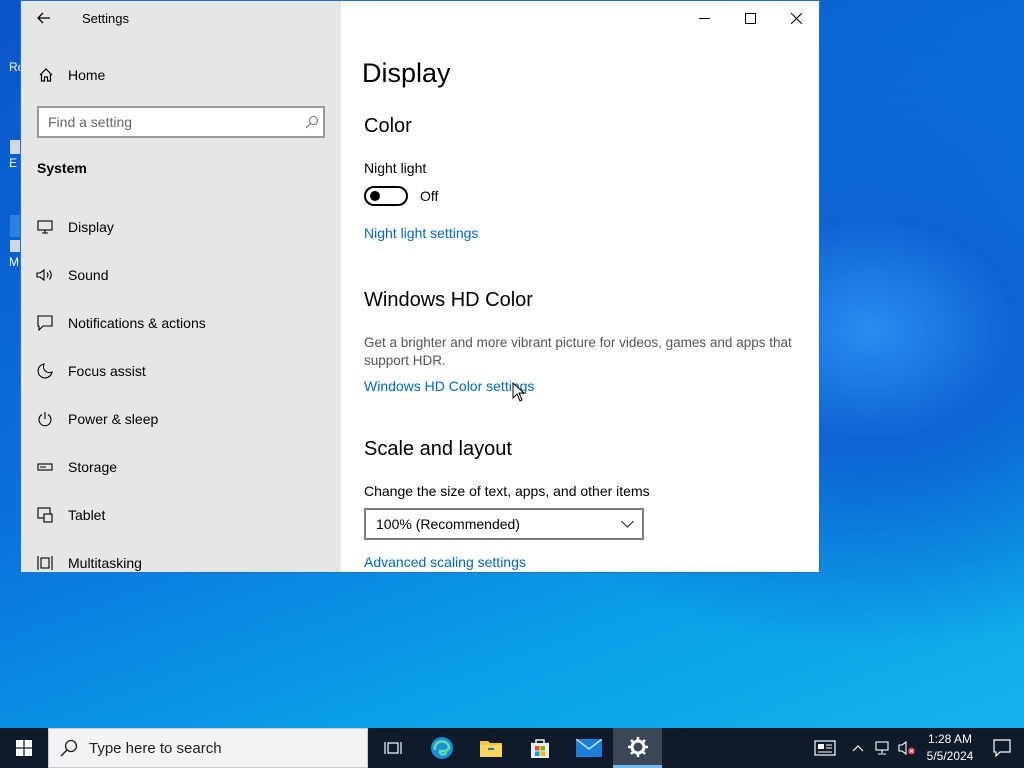  I want to click on sidebar-item-label: Sound, so click(88, 275).